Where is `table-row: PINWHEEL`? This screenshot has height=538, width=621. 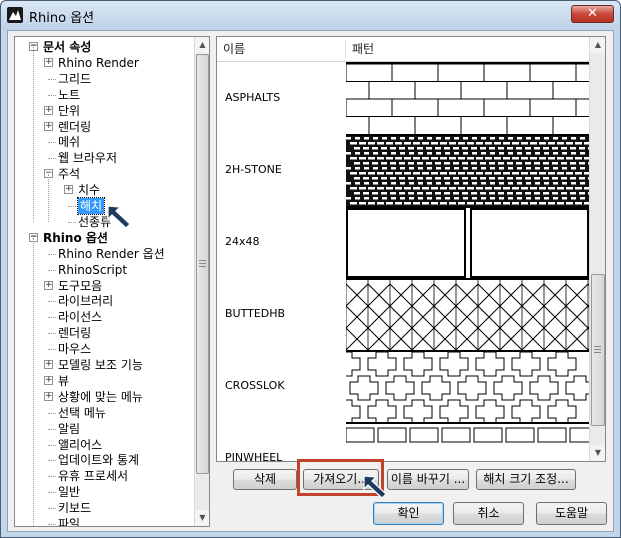
table-row: PINWHEEL is located at coordinates (408, 442).